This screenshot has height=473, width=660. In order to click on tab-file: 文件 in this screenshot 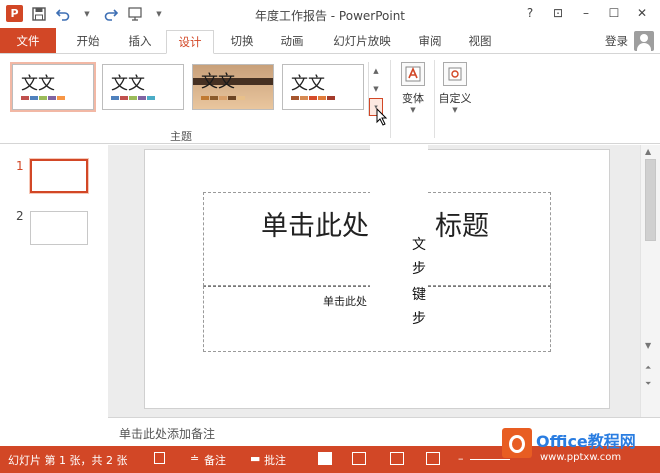, I will do `click(28, 41)`.